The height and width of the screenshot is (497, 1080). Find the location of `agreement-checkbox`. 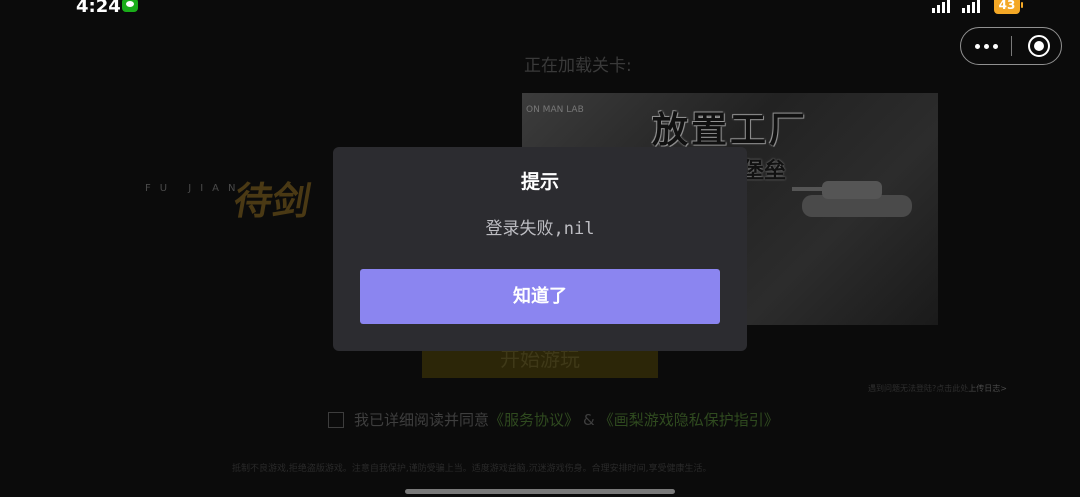

agreement-checkbox is located at coordinates (336, 419).